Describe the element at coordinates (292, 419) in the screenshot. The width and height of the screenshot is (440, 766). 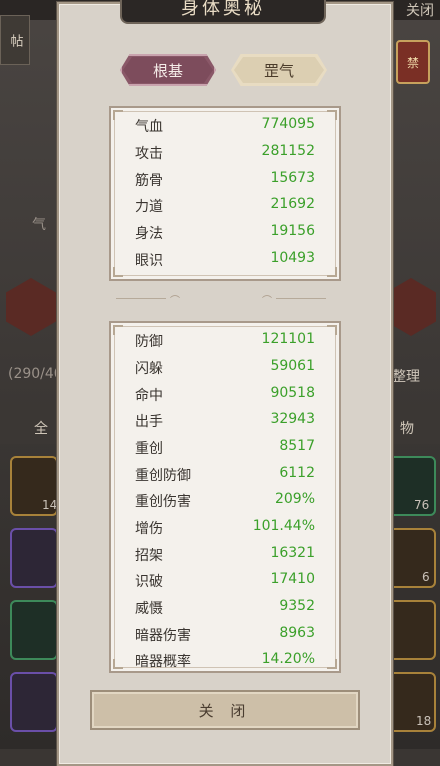
I see `stat-value: 32943` at that location.